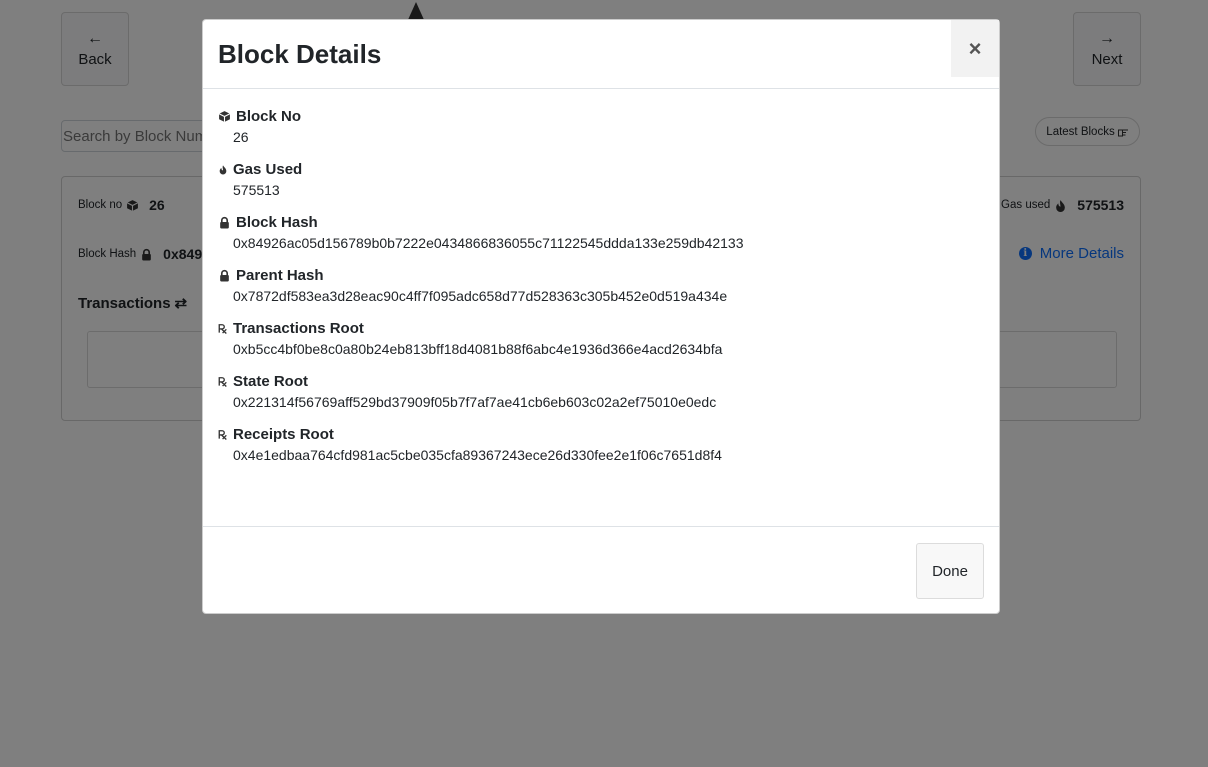  Describe the element at coordinates (224, 116) in the screenshot. I see `cube-icon` at that location.